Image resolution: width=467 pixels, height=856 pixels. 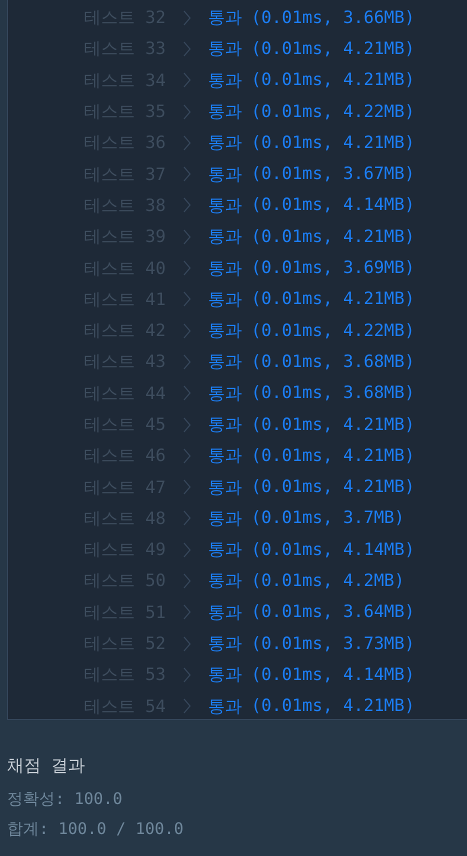 I want to click on test-detail: (0.01ms, 3.67MB), so click(x=333, y=174).